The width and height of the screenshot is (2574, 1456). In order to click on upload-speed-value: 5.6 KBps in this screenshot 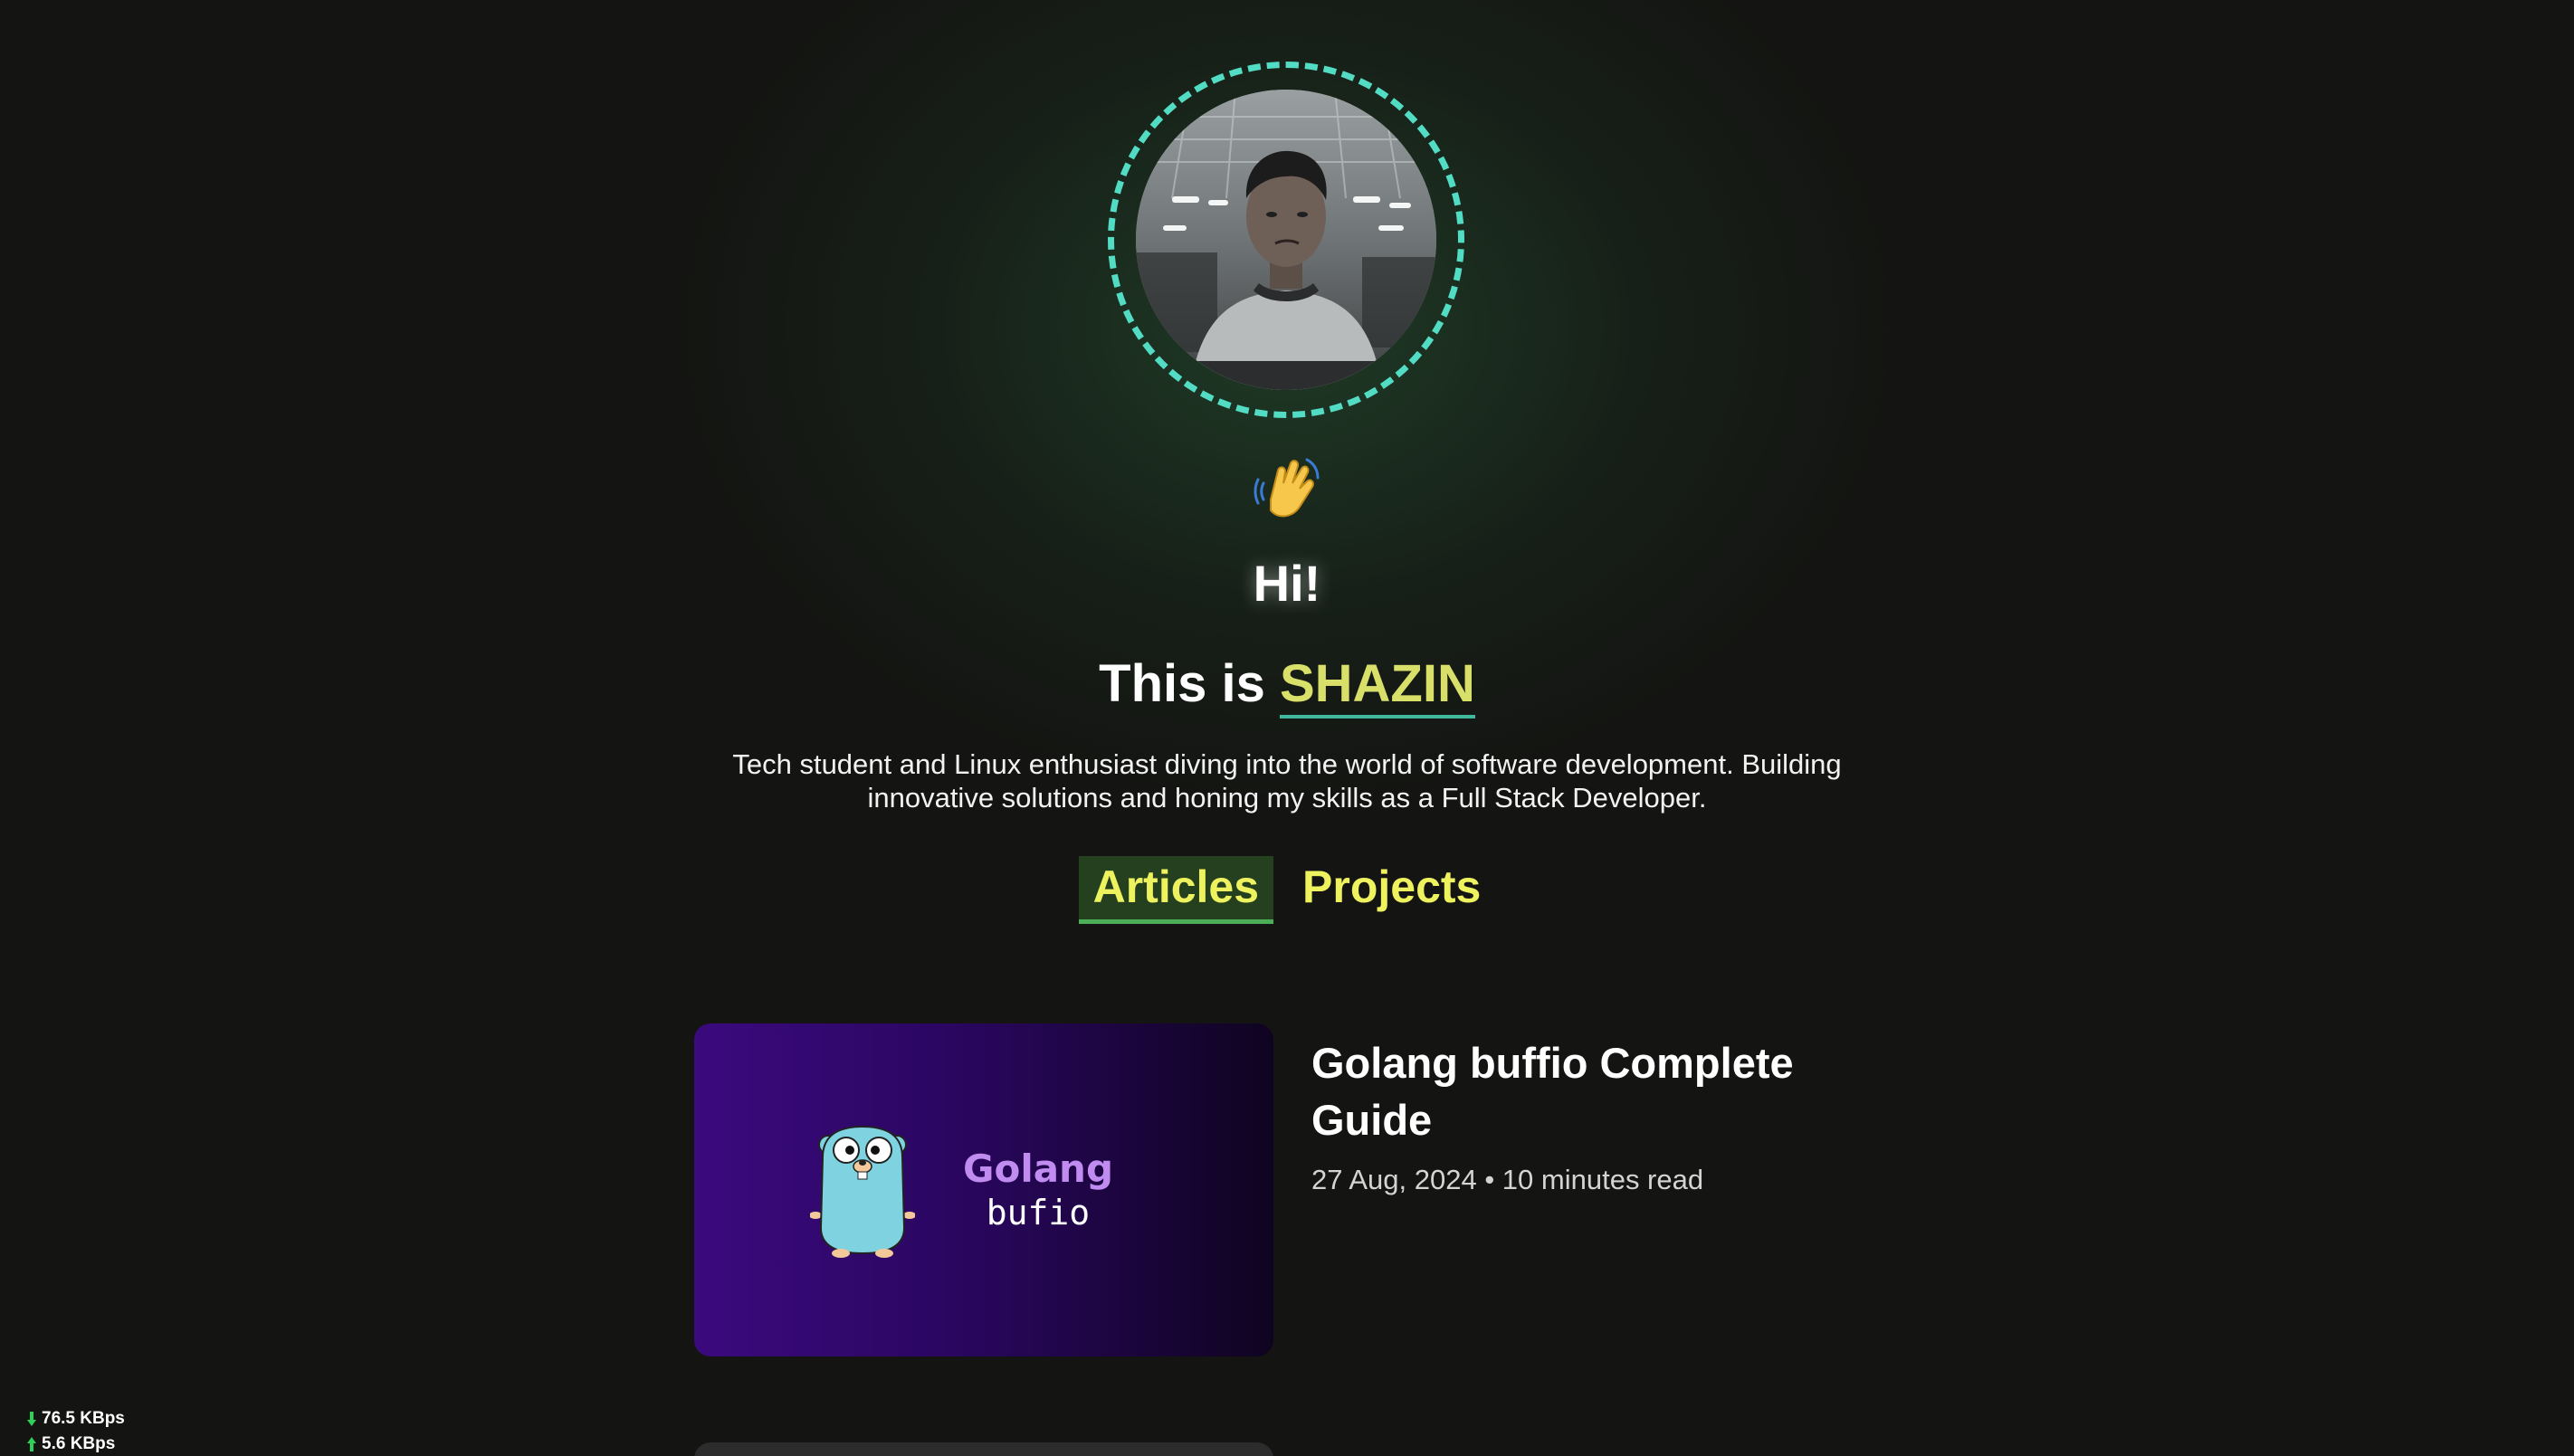, I will do `click(79, 1443)`.